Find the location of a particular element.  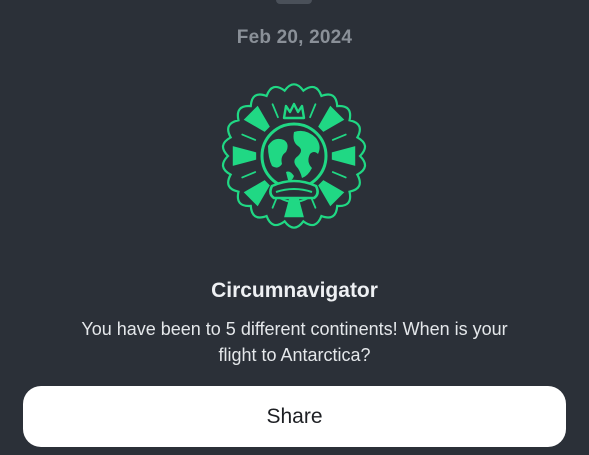

globe-crown-badge-icon is located at coordinates (294, 156).